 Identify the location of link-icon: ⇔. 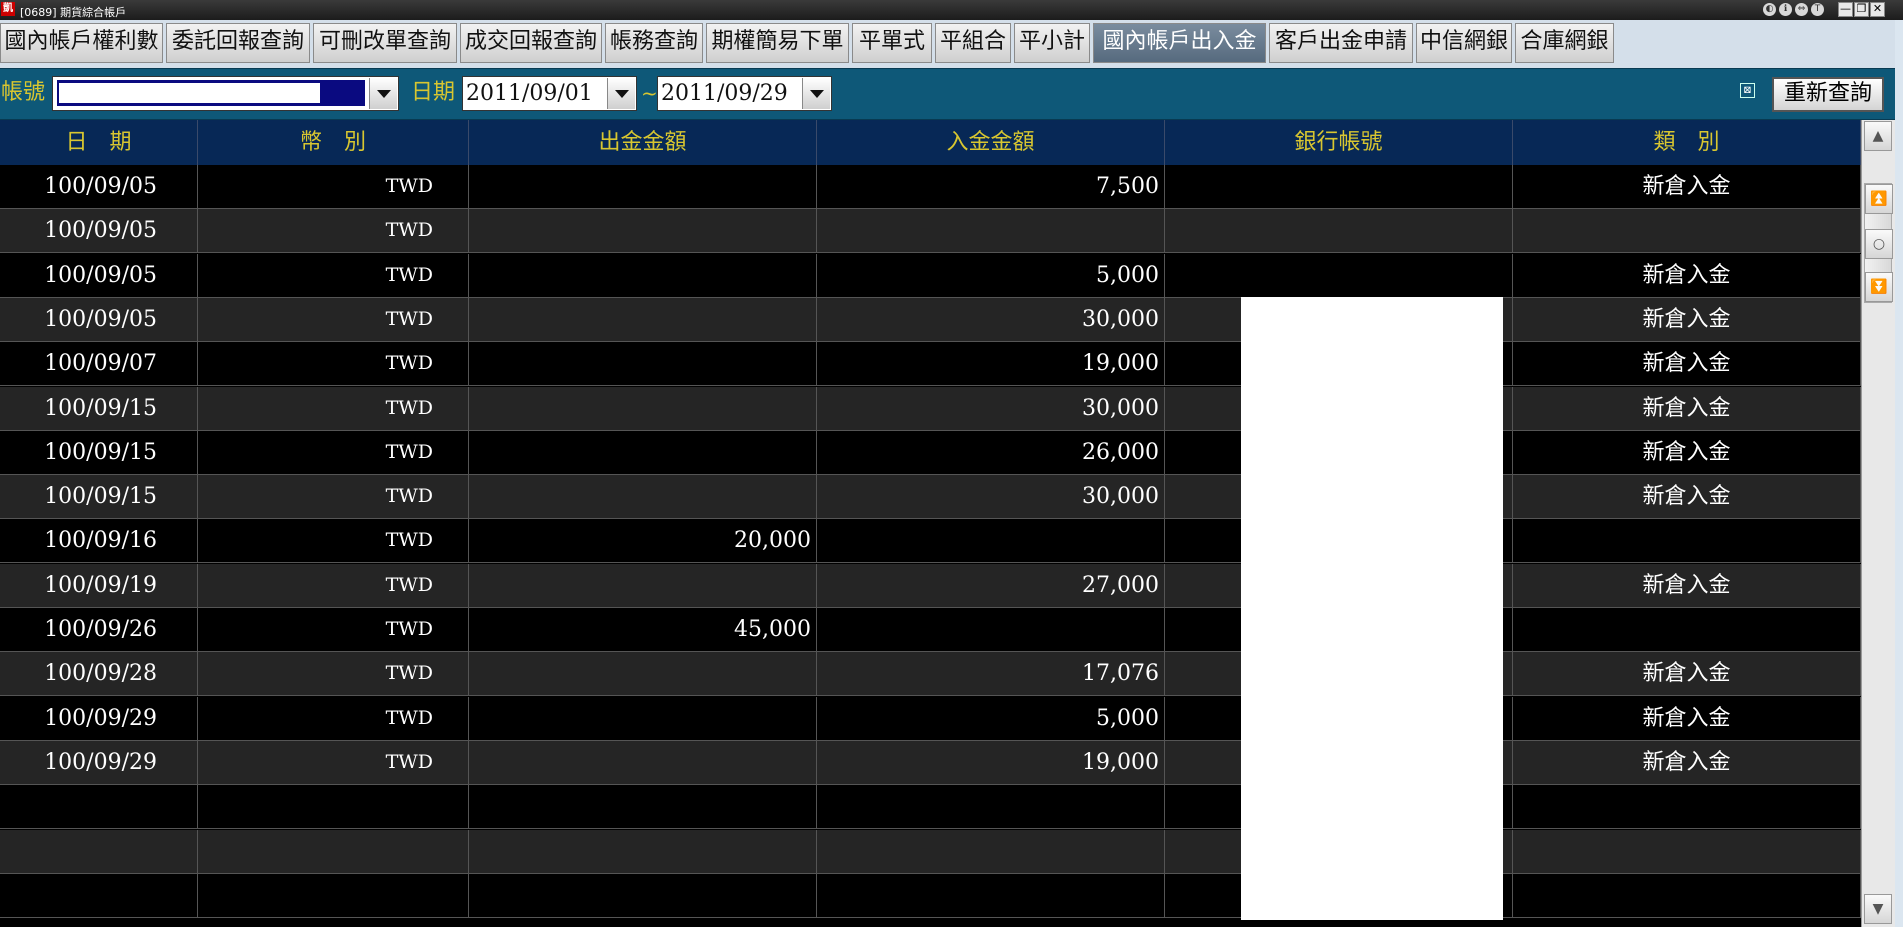
(1801, 9).